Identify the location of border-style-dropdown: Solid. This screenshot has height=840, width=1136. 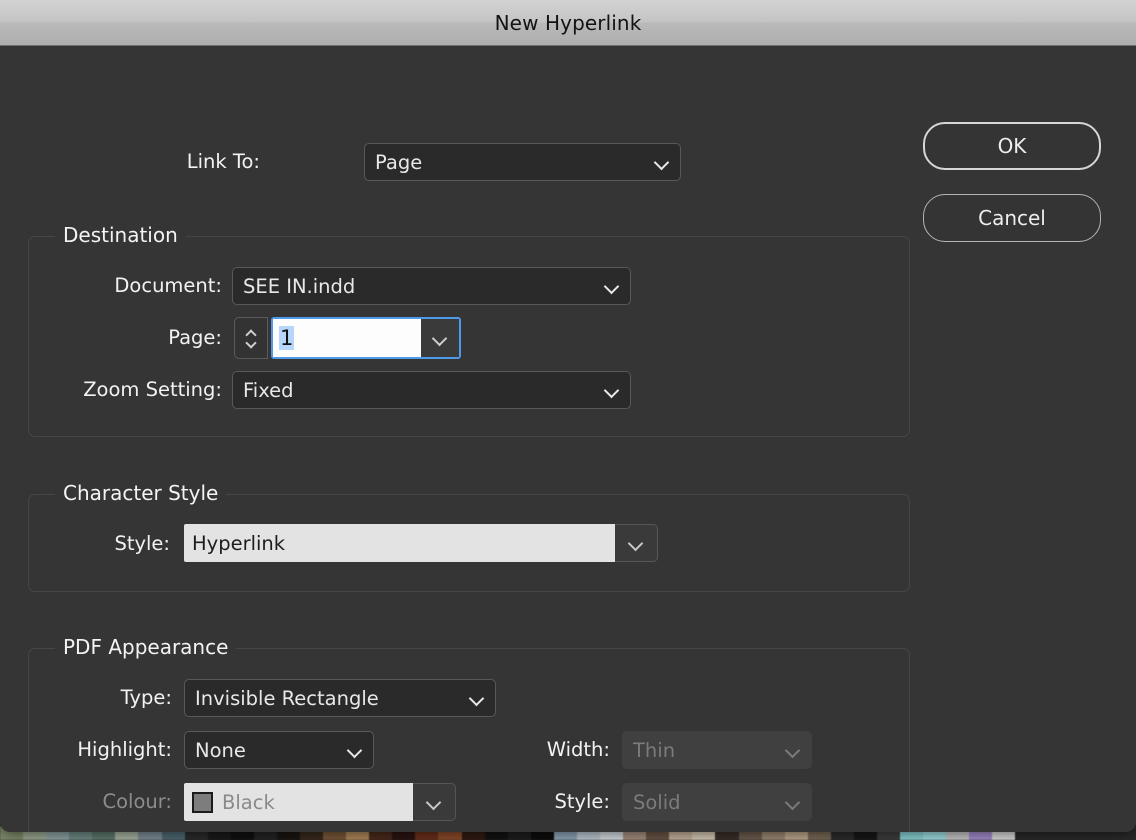
(717, 802).